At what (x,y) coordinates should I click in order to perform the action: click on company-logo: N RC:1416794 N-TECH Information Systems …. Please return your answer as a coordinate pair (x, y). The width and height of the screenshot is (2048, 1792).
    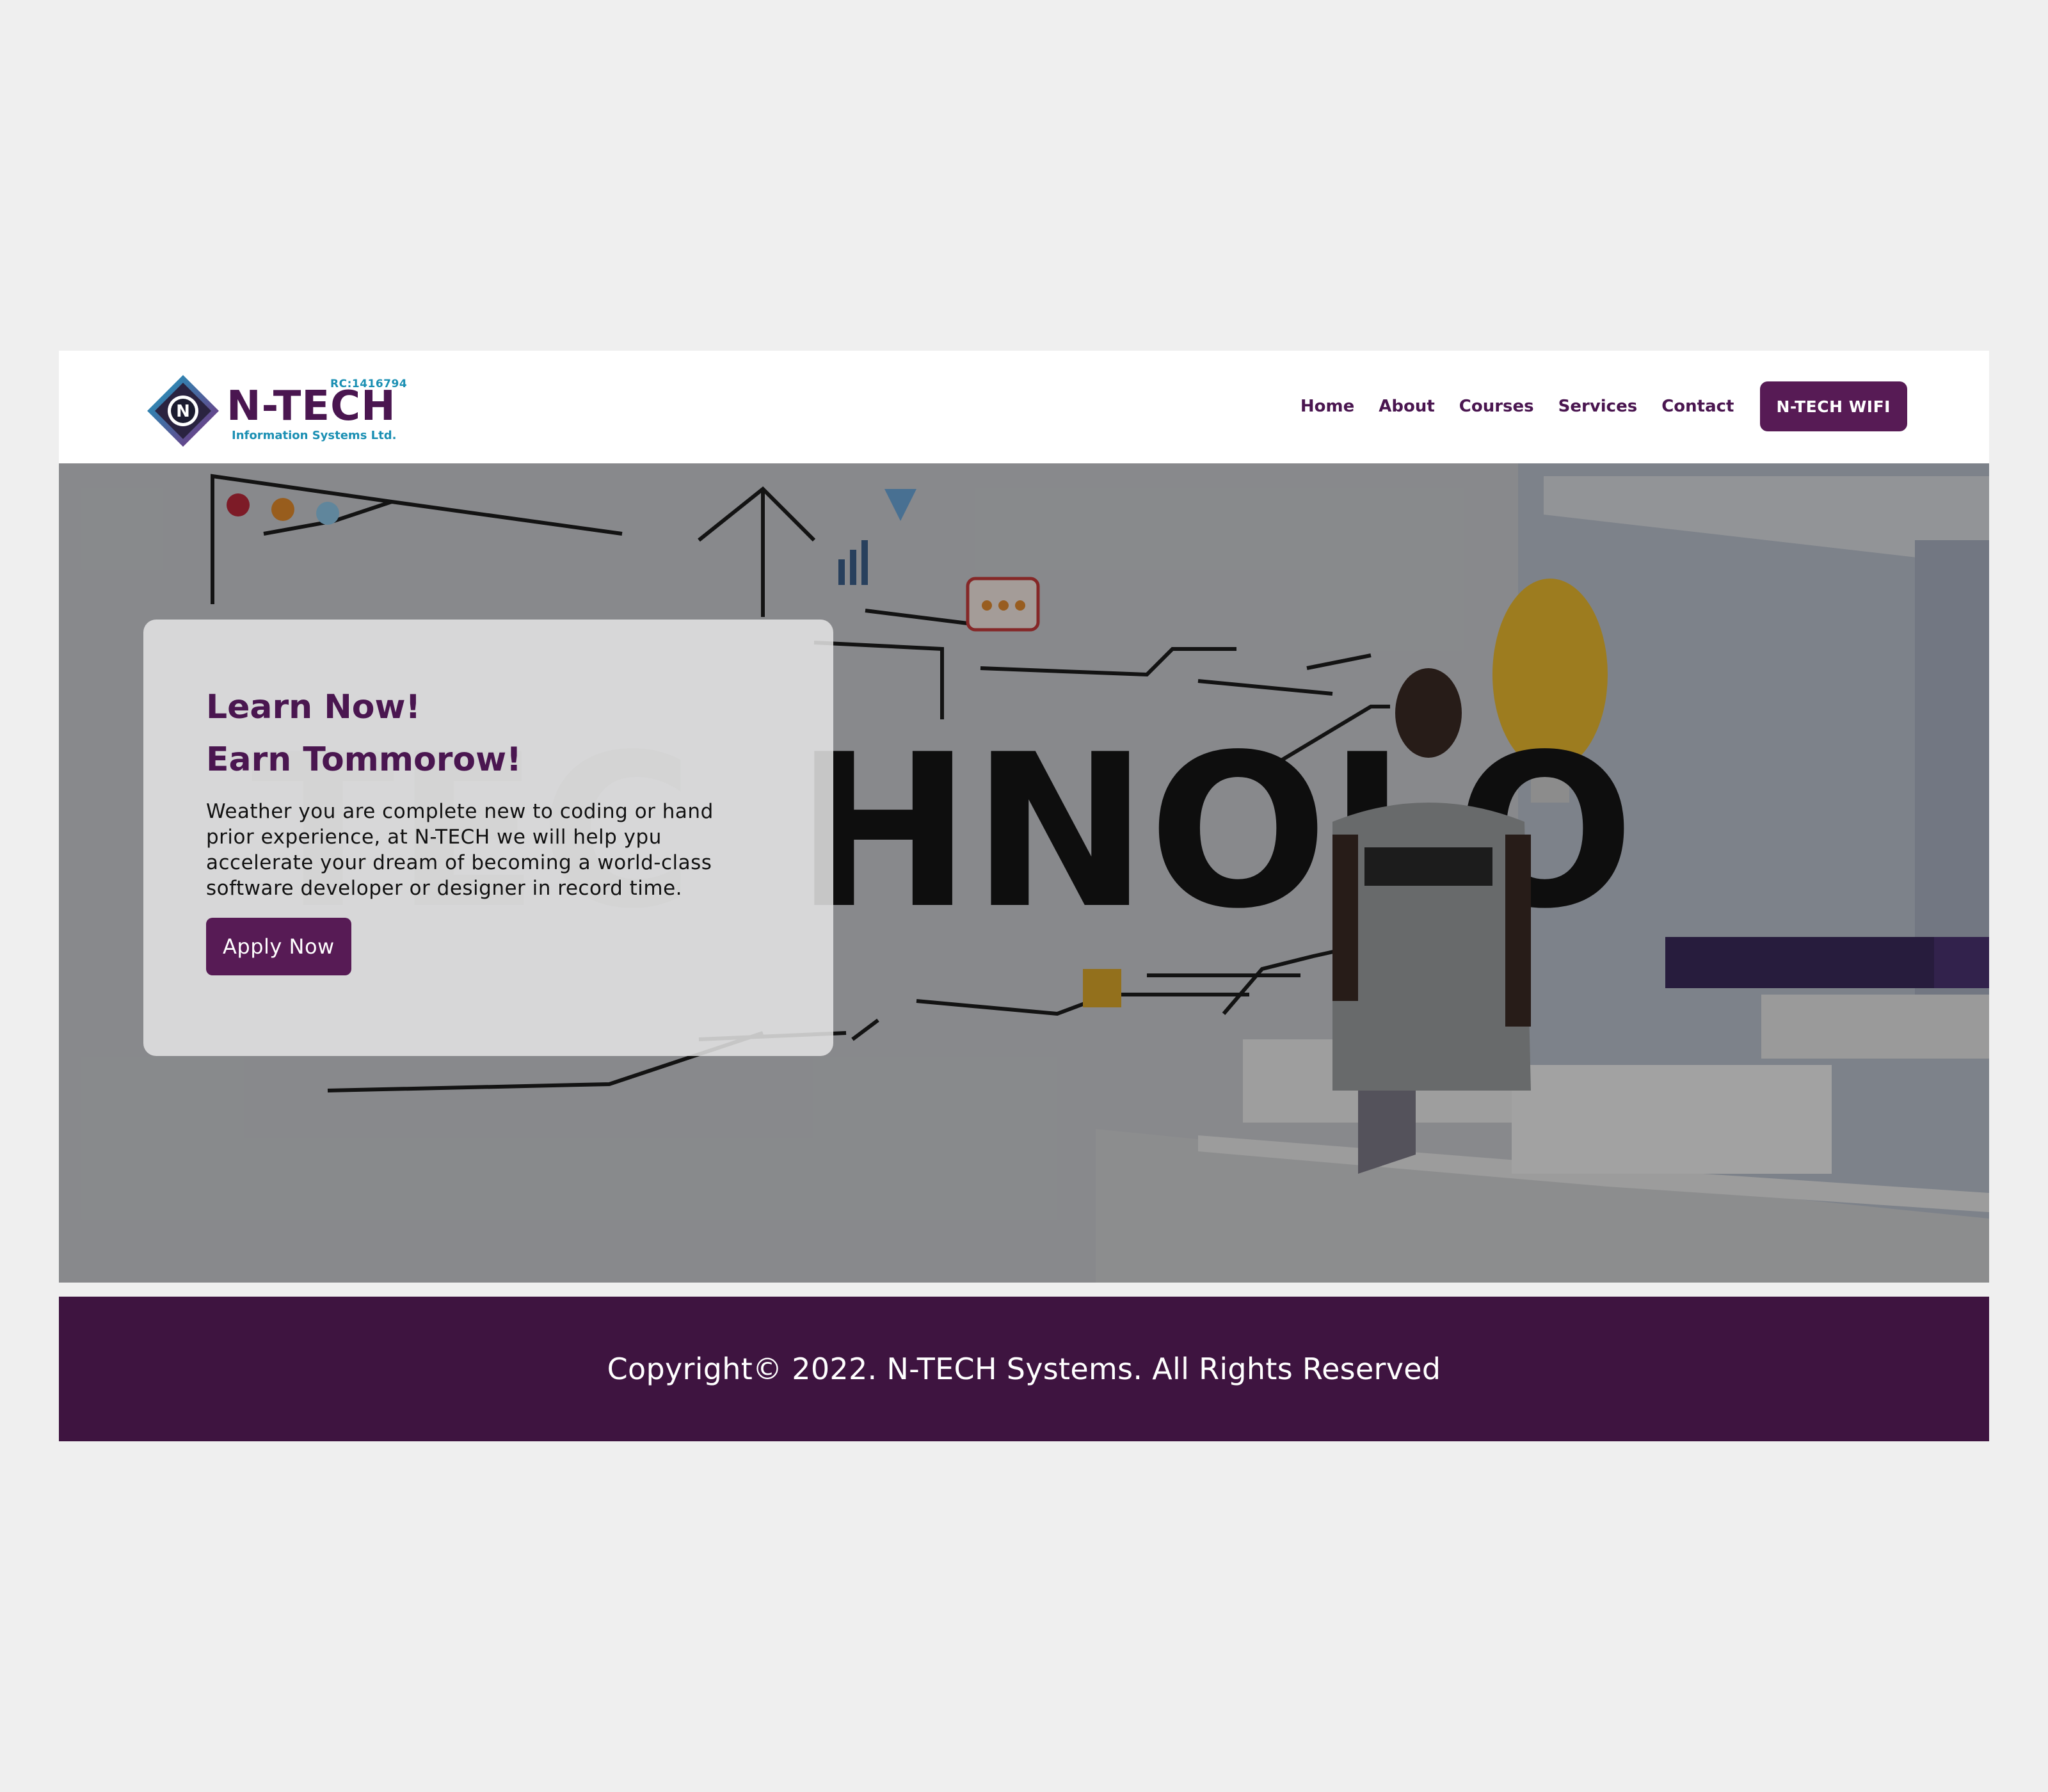
    Looking at the image, I should click on (279, 410).